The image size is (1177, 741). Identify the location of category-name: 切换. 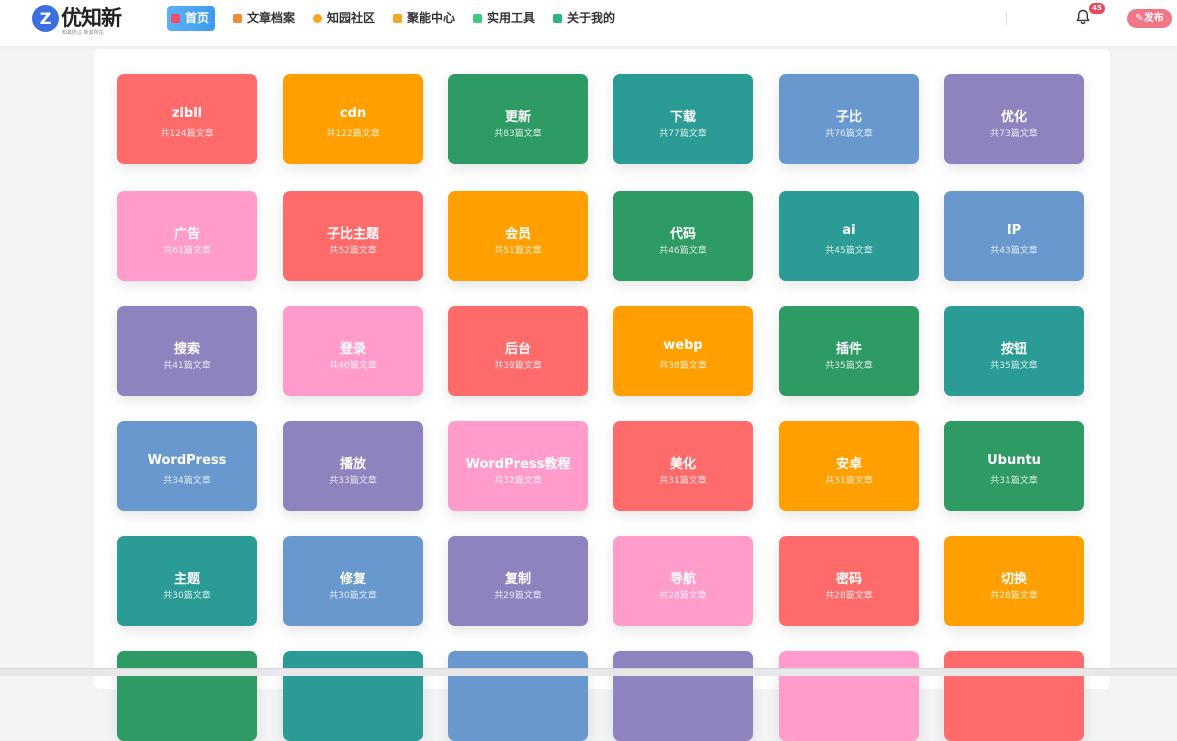
(1013, 579).